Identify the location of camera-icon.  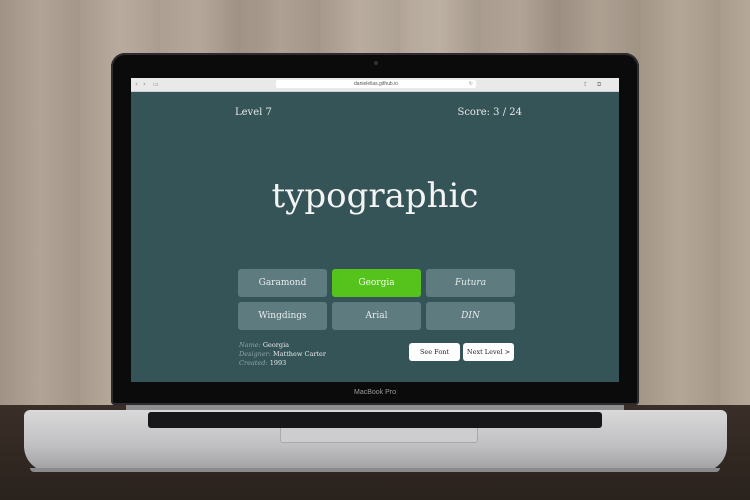
(376, 63).